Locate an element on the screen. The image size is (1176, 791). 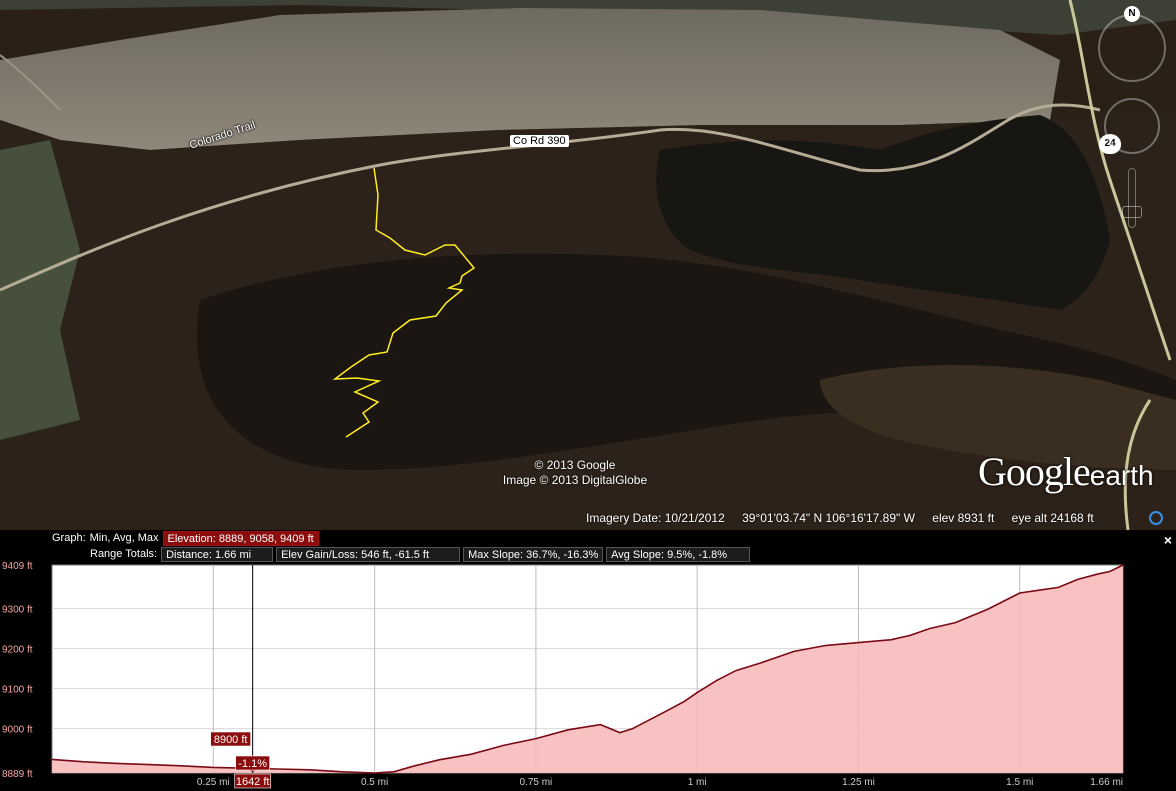
range-totals-label: Range Totals: is located at coordinates (124, 554).